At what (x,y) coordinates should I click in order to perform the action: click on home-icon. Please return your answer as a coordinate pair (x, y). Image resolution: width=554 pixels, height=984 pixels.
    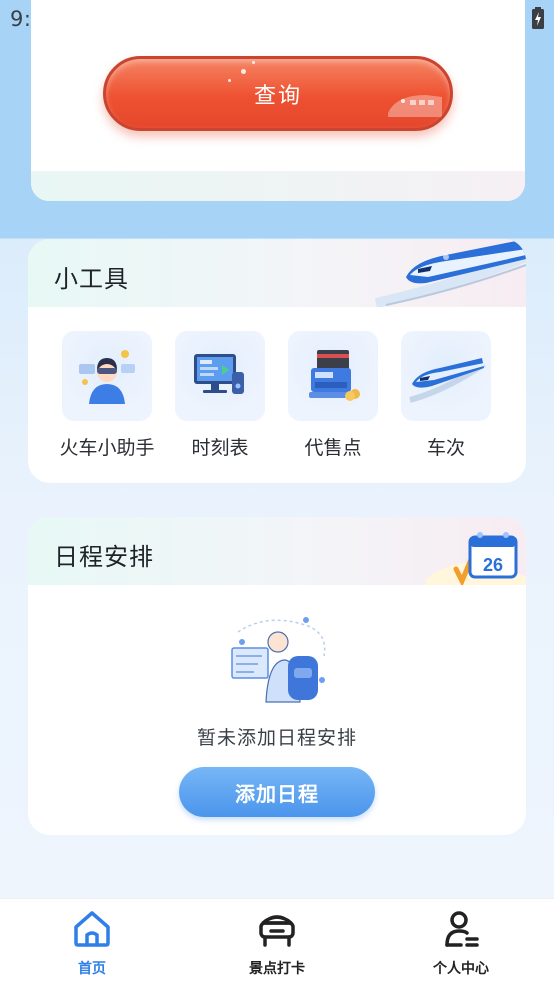
    Looking at the image, I should click on (92, 929).